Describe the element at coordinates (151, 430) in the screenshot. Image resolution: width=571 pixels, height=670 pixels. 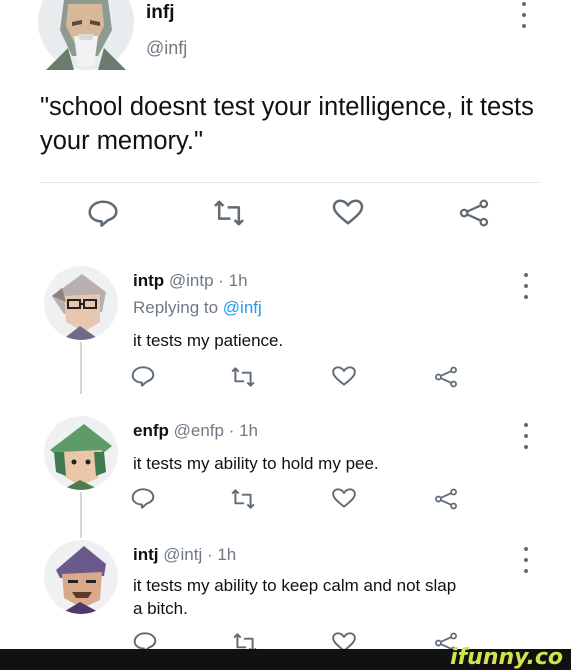
I see `reply-name: enfp` at that location.